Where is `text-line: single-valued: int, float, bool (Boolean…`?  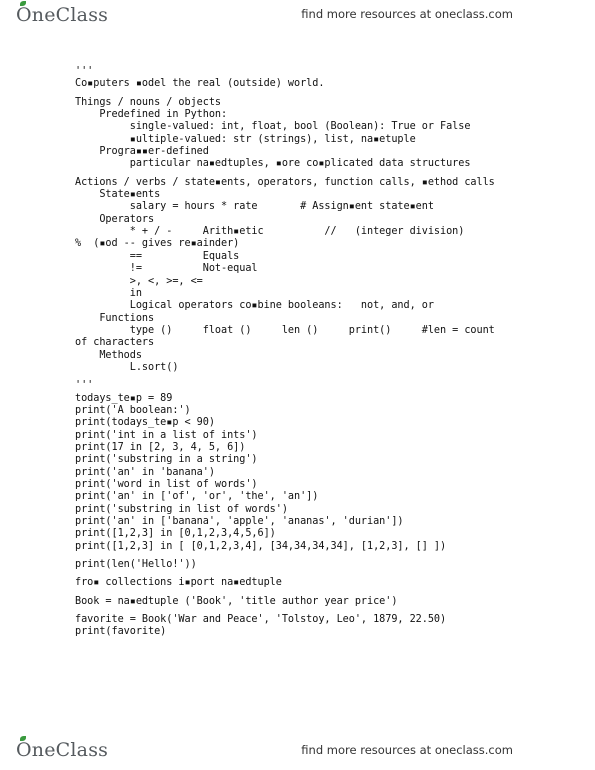
text-line: single-valued: int, float, bool (Boolean… is located at coordinates (273, 127).